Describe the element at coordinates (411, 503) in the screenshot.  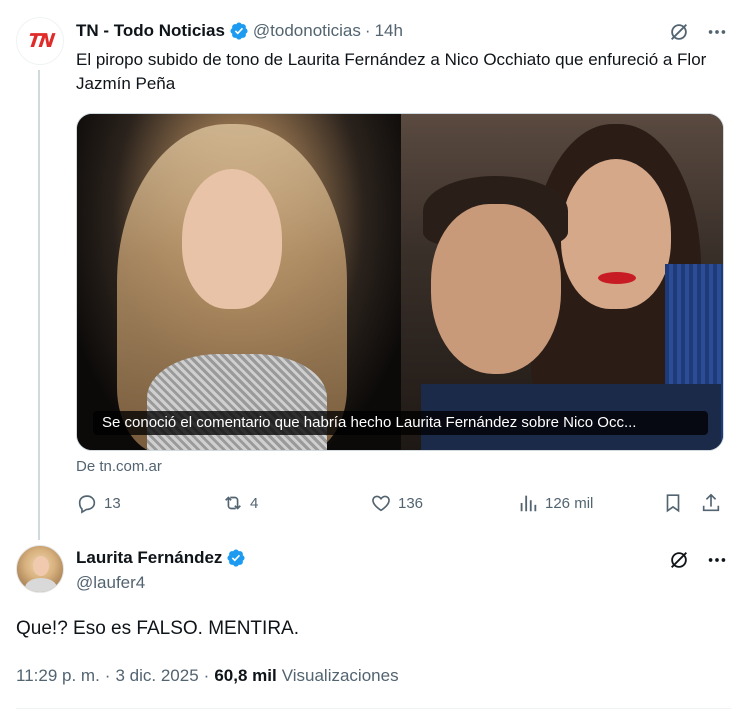
I see `like-count: 136` at that location.